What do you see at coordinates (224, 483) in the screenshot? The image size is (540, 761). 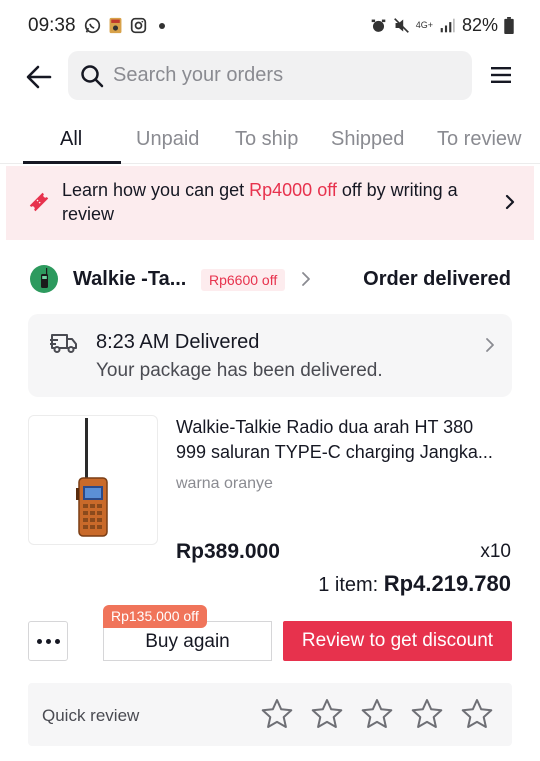 I see `product-variant: warna oranye` at bounding box center [224, 483].